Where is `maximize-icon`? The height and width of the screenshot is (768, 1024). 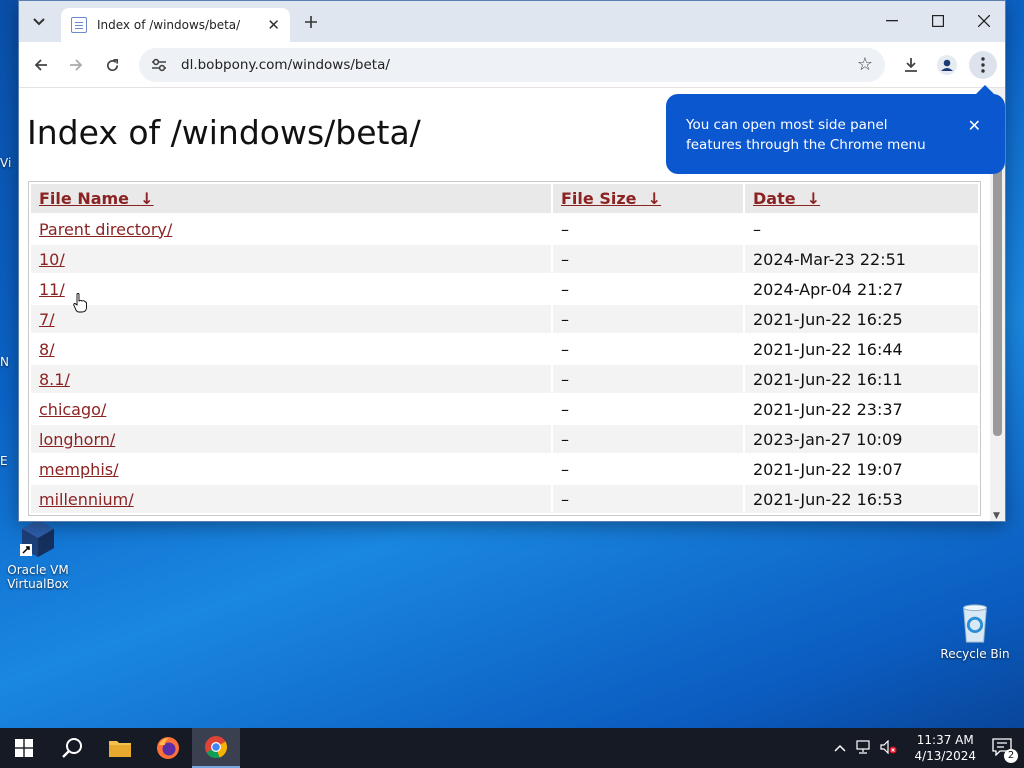 maximize-icon is located at coordinates (938, 21).